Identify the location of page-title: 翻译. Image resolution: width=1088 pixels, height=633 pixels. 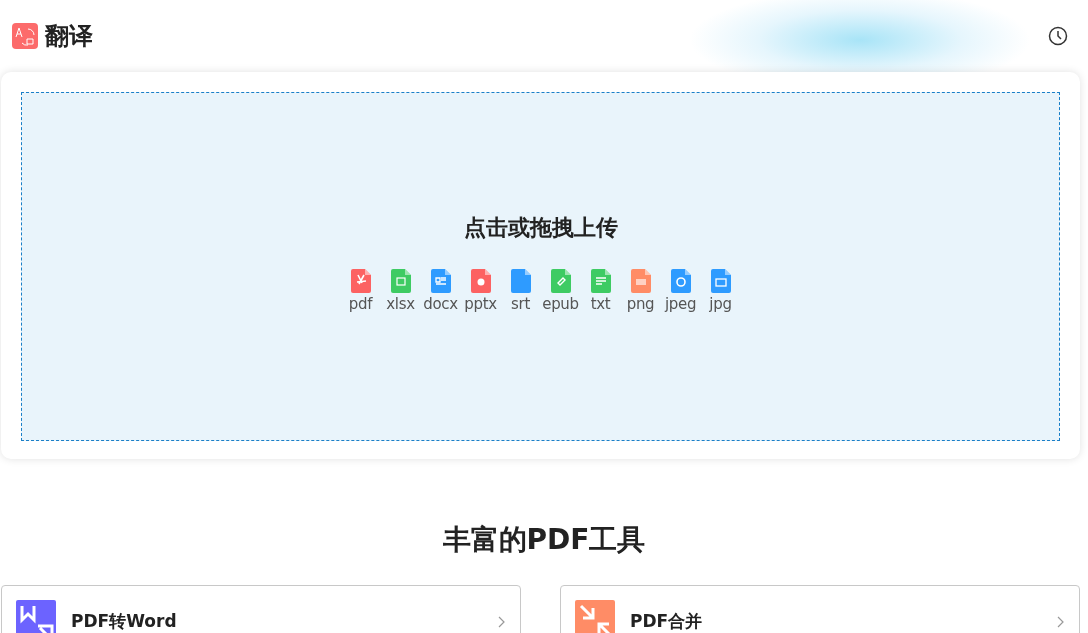
(69, 36).